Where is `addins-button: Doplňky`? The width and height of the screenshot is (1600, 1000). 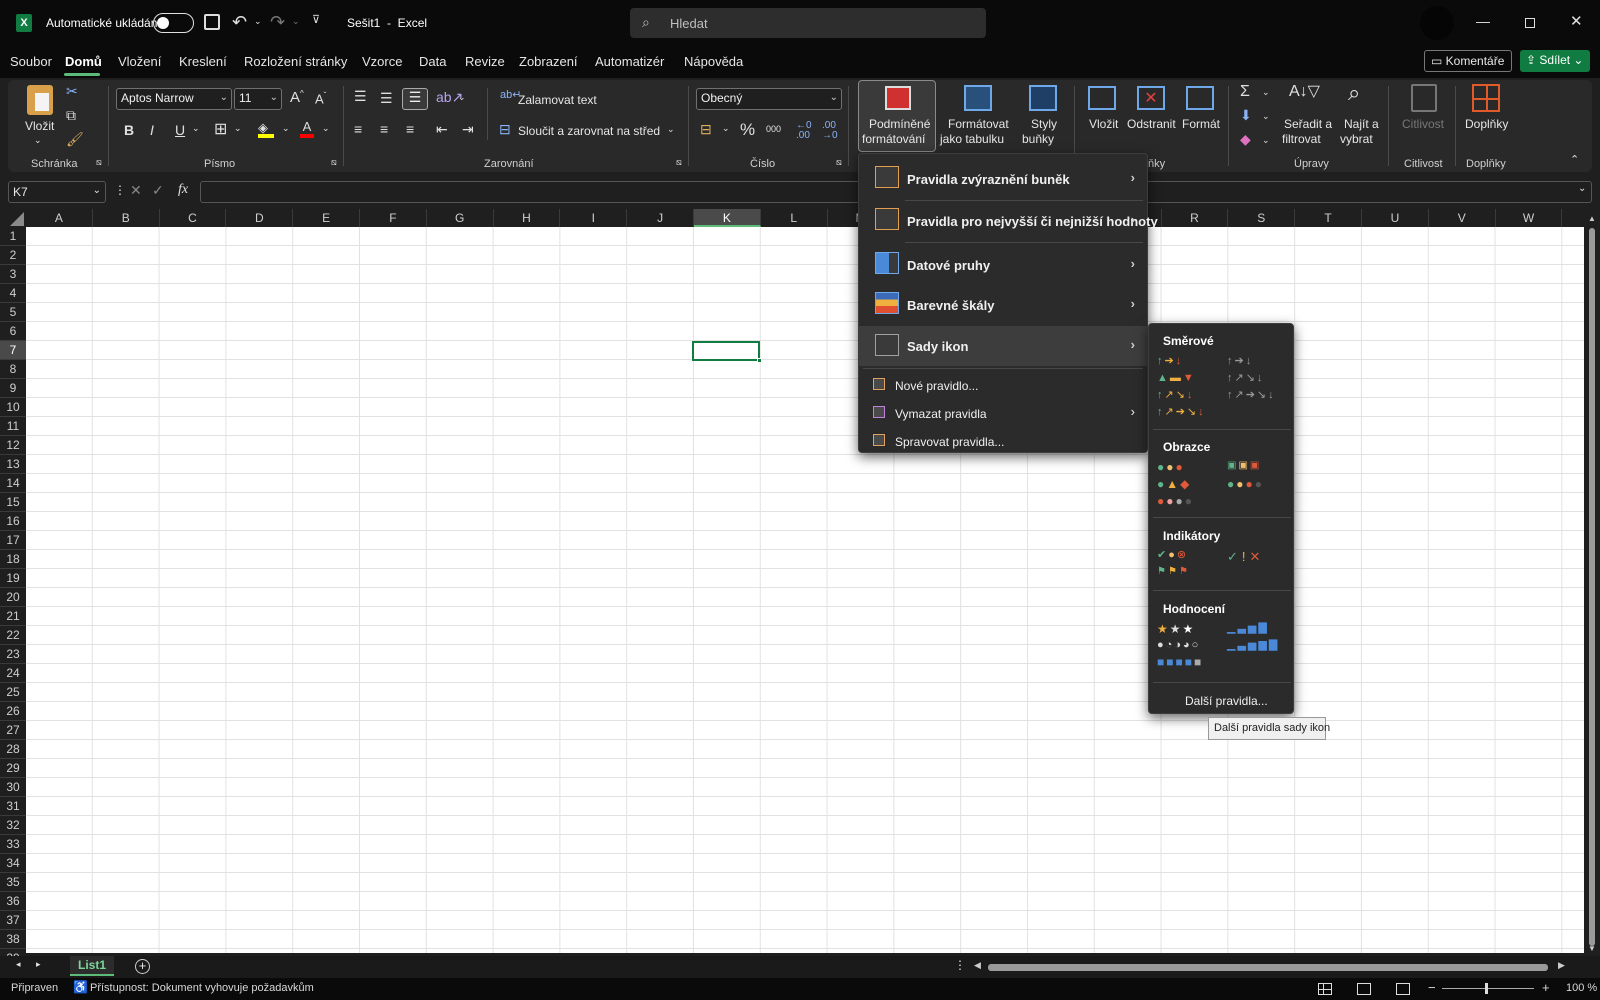
addins-button: Doplňky is located at coordinates (1486, 124).